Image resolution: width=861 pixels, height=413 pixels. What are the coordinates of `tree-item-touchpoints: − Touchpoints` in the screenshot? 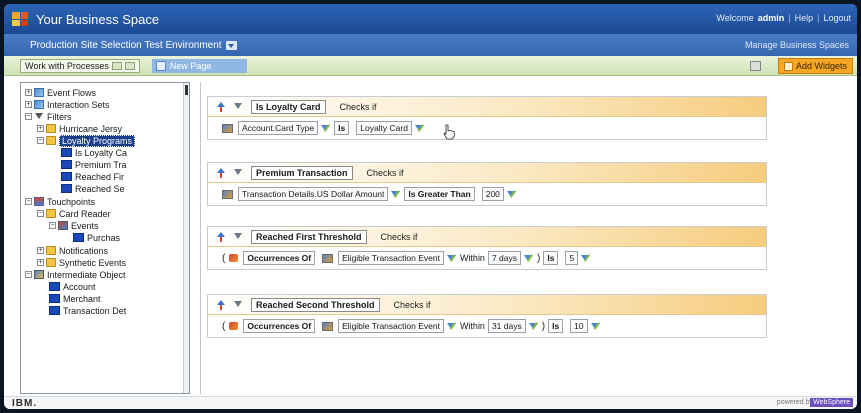 It's located at (60, 201).